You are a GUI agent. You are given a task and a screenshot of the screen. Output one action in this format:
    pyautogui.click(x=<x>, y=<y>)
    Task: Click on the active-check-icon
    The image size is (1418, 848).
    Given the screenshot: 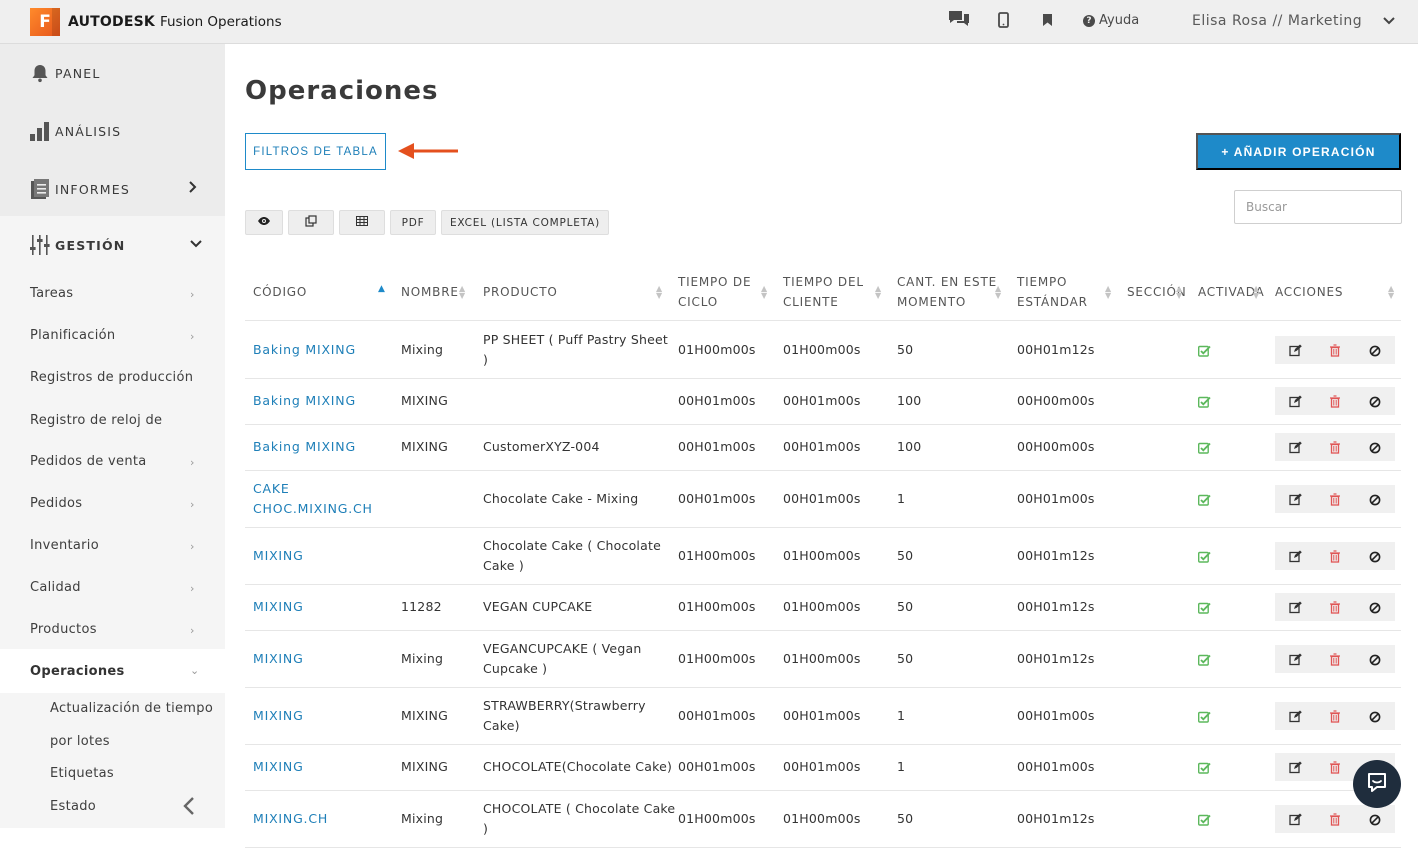 What is the action you would take?
    pyautogui.click(x=1204, y=717)
    